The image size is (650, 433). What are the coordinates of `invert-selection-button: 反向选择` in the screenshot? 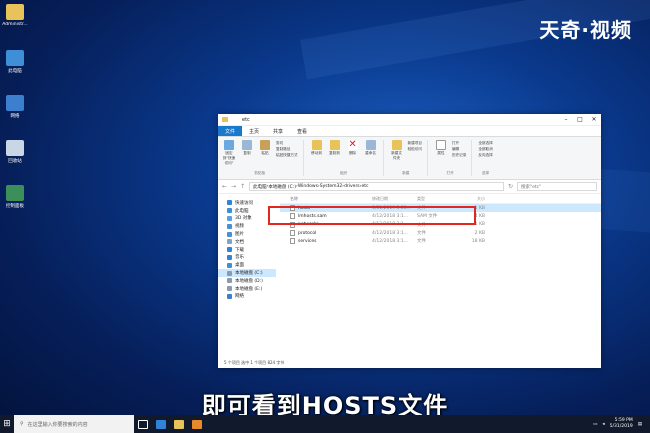 It's located at (485, 155).